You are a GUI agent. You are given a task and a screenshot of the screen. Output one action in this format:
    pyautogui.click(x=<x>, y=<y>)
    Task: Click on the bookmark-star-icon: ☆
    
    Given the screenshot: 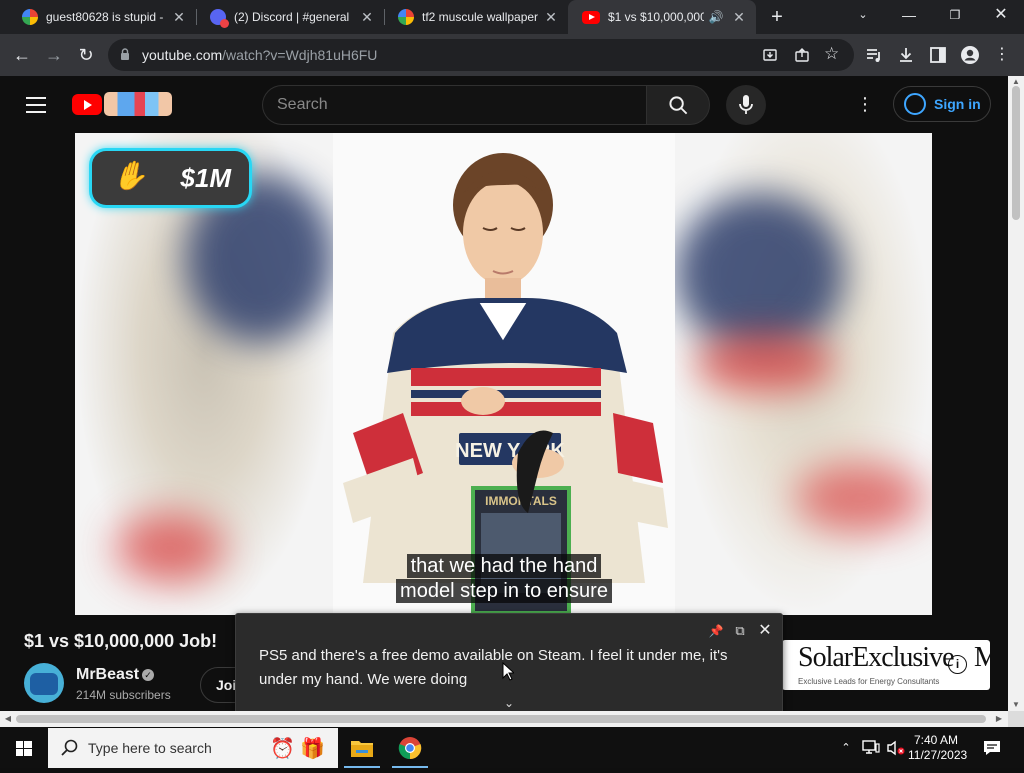 What is the action you would take?
    pyautogui.click(x=831, y=54)
    